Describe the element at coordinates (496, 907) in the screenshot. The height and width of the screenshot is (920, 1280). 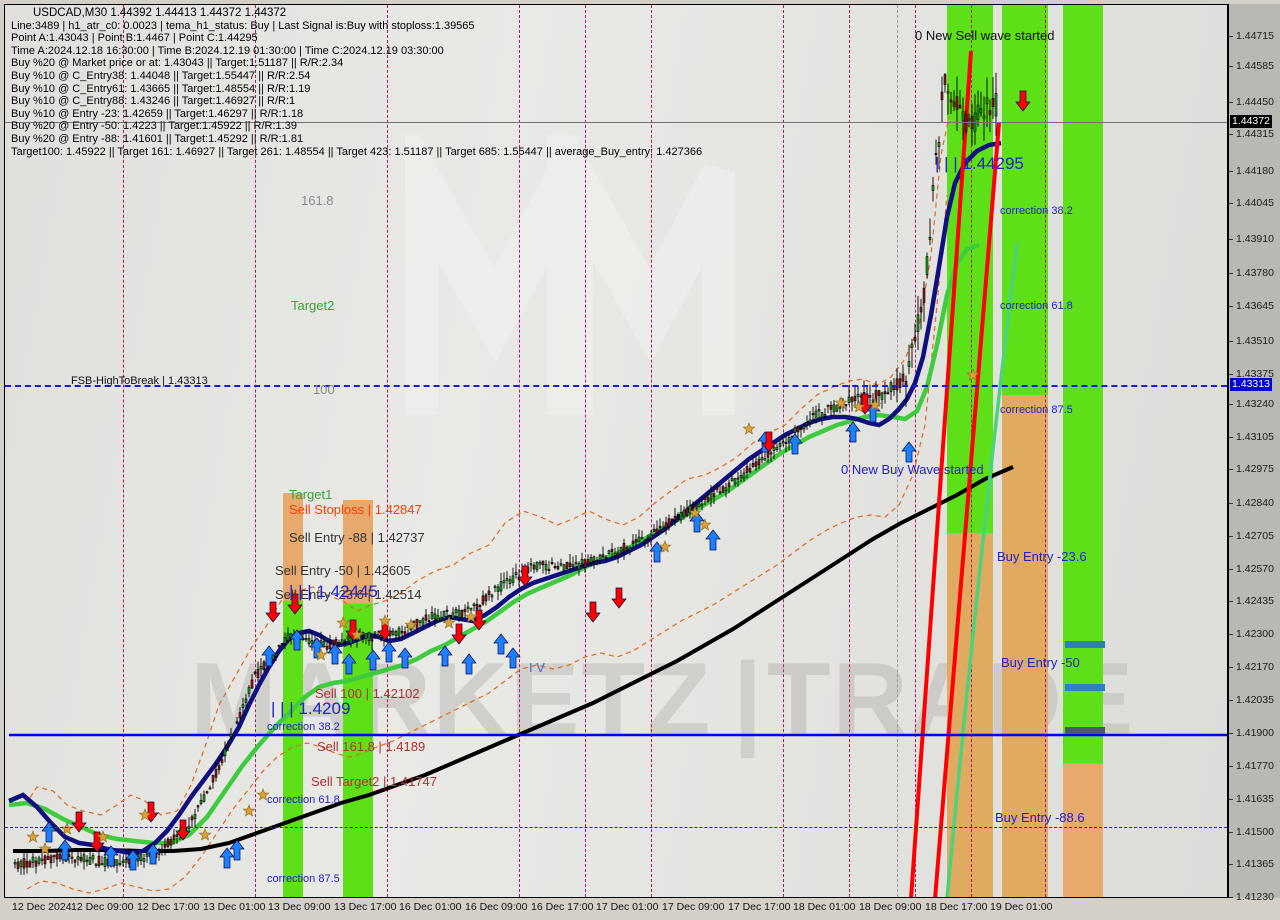
I see `time-tick-label: 16 Dec 09:00` at that location.